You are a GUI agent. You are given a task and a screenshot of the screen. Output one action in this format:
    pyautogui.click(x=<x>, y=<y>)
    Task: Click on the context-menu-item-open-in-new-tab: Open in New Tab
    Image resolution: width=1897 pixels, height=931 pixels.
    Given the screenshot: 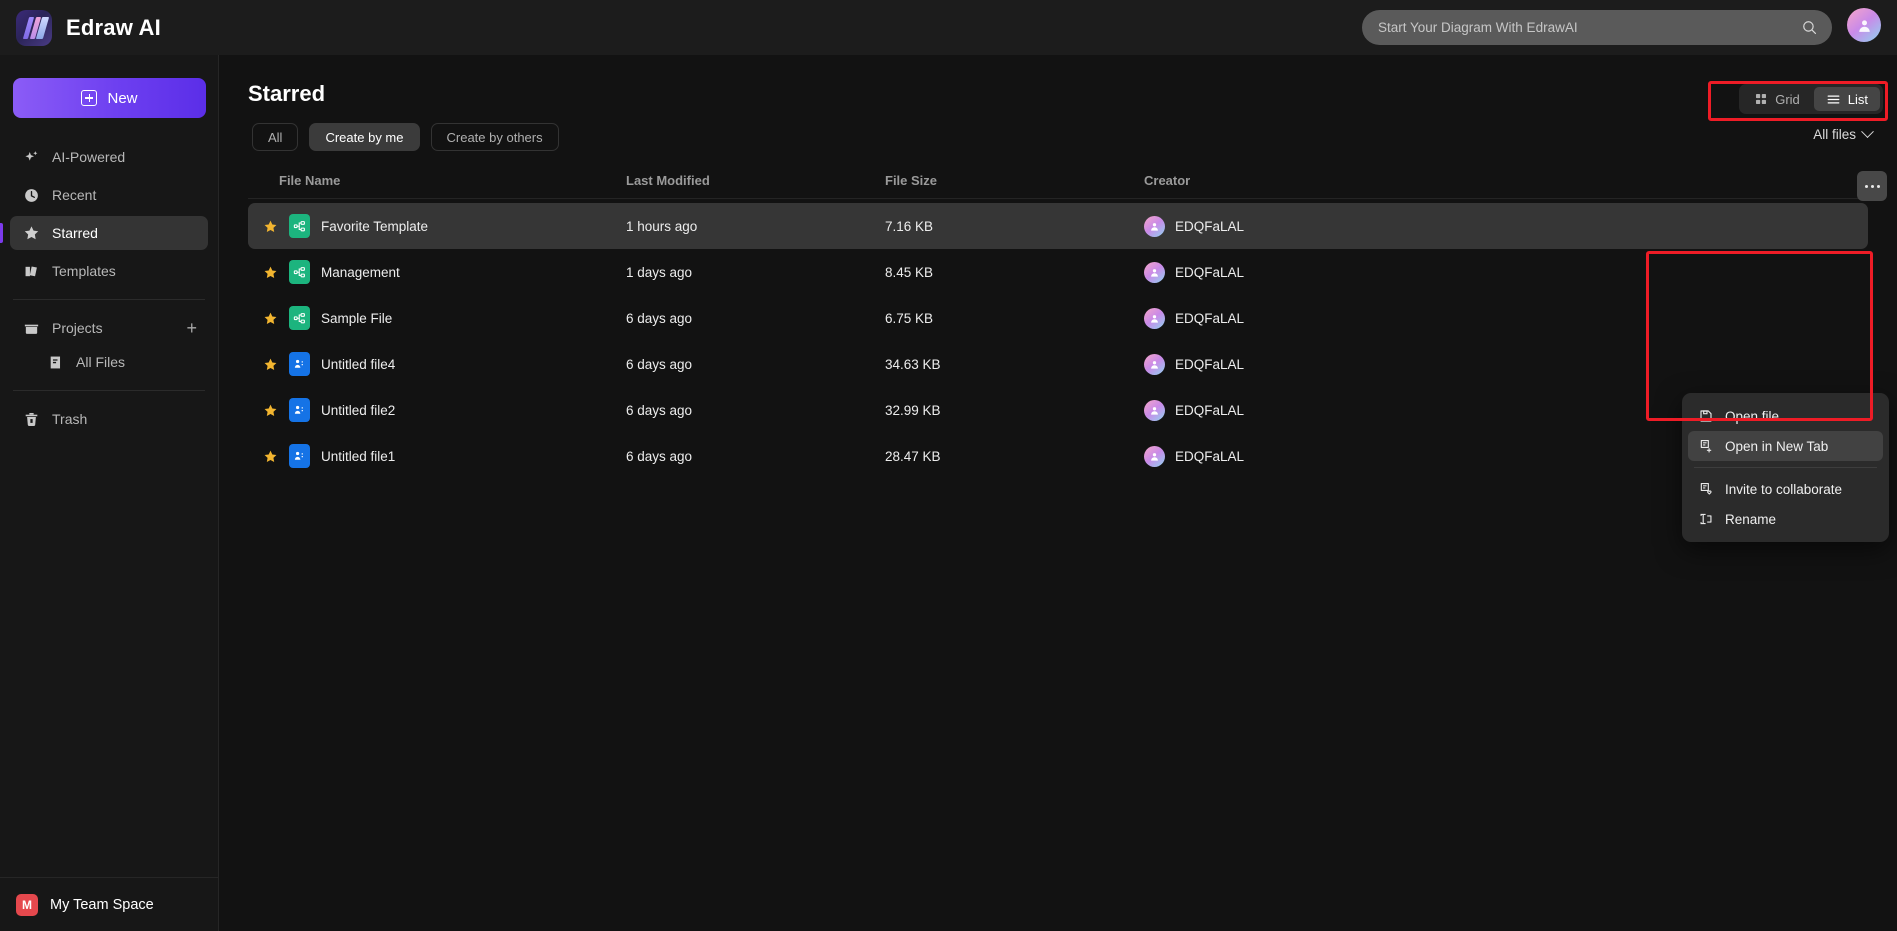 What is the action you would take?
    pyautogui.click(x=1785, y=446)
    